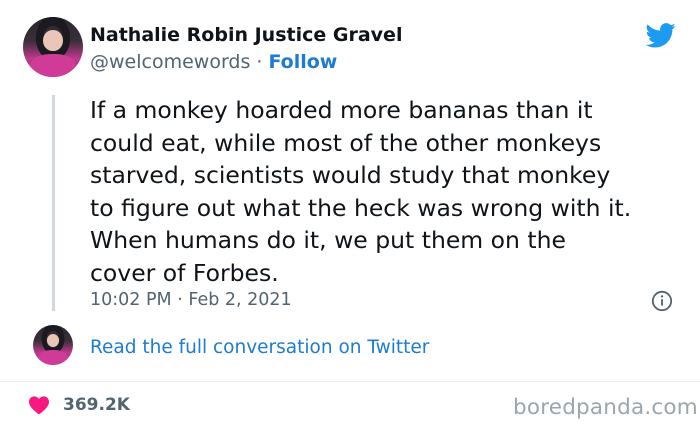  What do you see at coordinates (53, 40) in the screenshot?
I see `avatar-face` at bounding box center [53, 40].